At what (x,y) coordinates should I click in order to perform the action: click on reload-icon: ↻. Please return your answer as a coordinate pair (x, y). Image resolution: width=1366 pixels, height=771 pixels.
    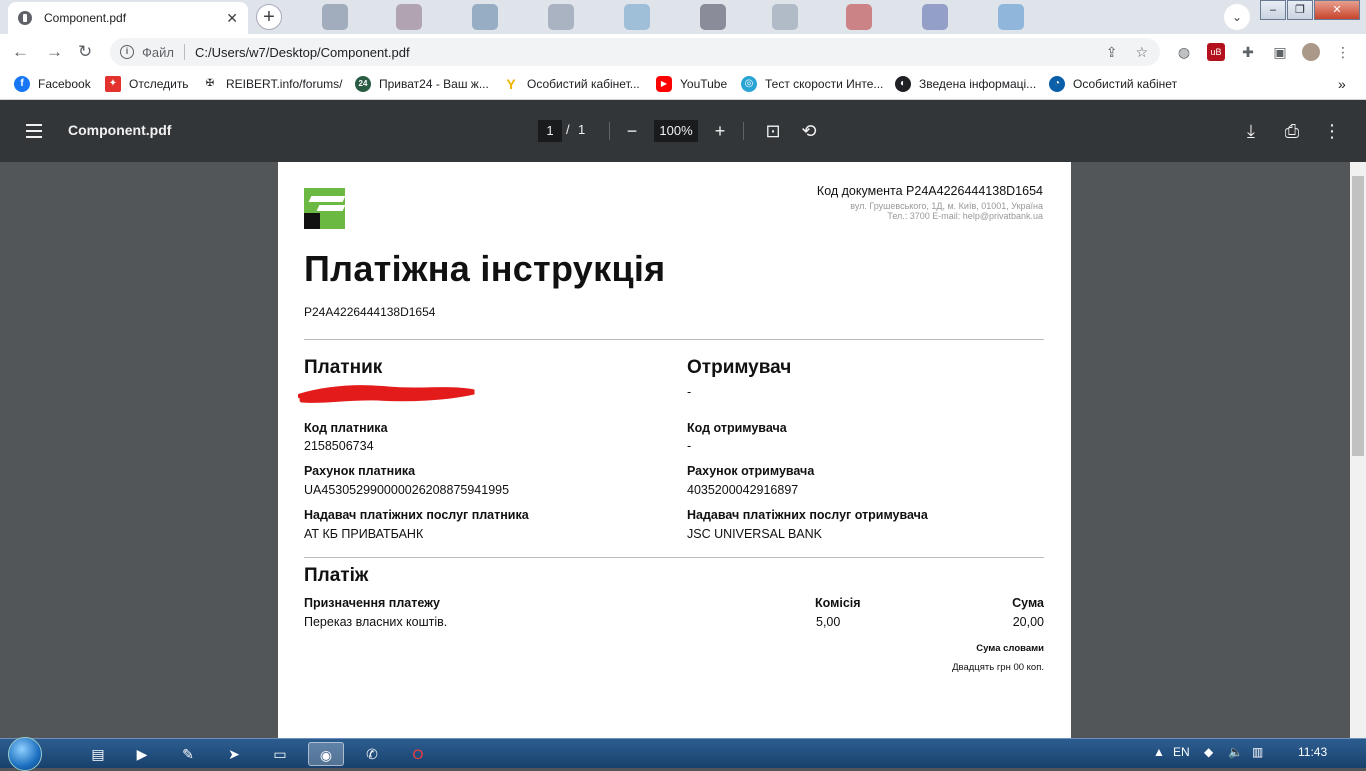
    Looking at the image, I should click on (85, 52).